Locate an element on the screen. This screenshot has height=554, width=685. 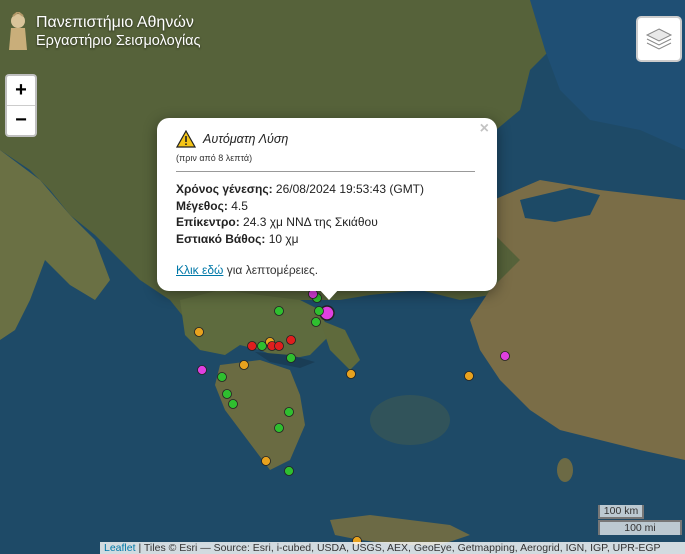
warning-triangle-icon is located at coordinates (186, 139).